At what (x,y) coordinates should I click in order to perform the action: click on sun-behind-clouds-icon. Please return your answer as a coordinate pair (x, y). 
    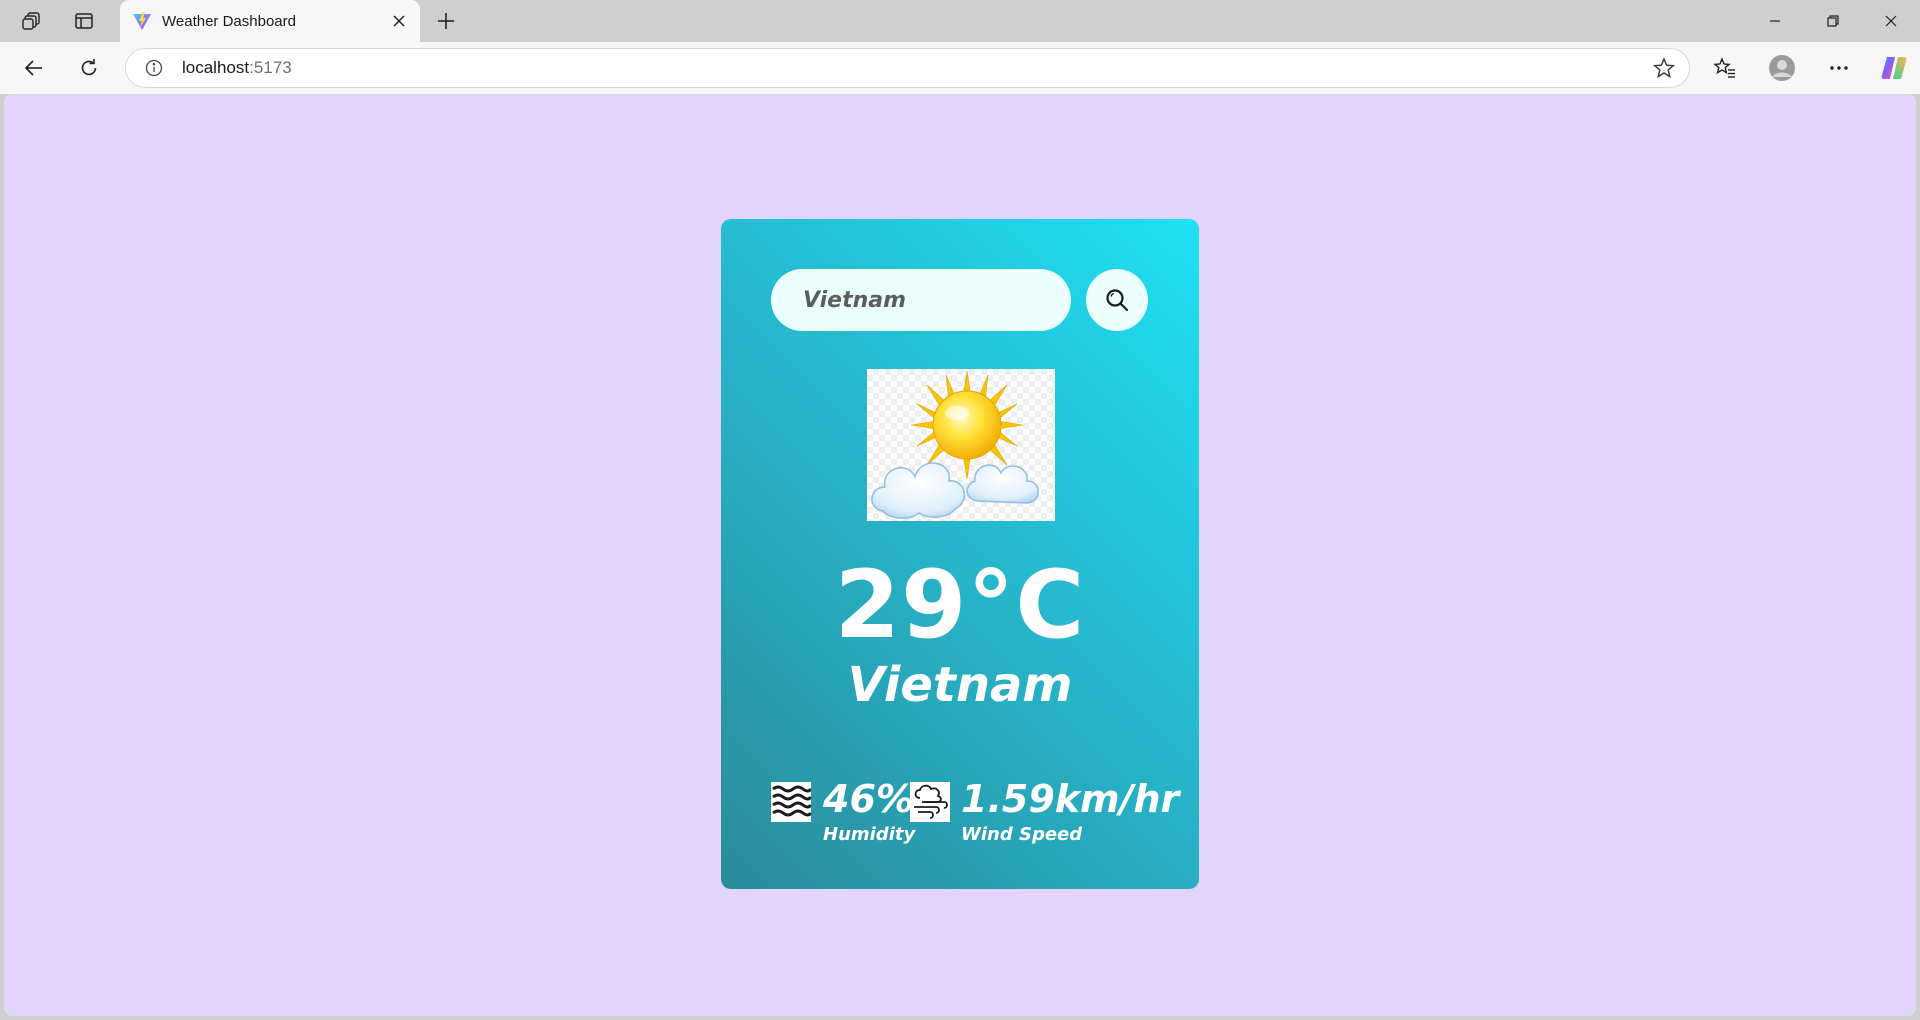
    Looking at the image, I should click on (961, 445).